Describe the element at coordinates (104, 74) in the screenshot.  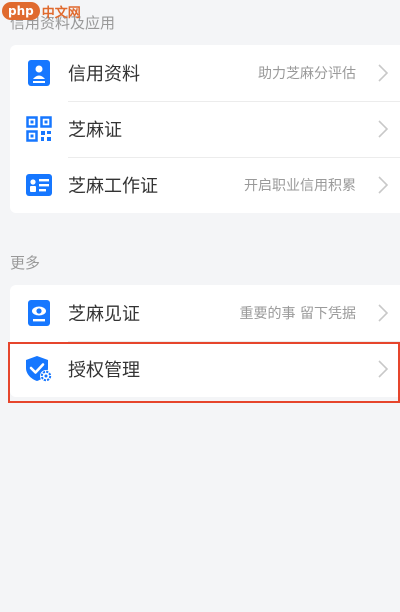
I see `list-item-label: 信用资料` at that location.